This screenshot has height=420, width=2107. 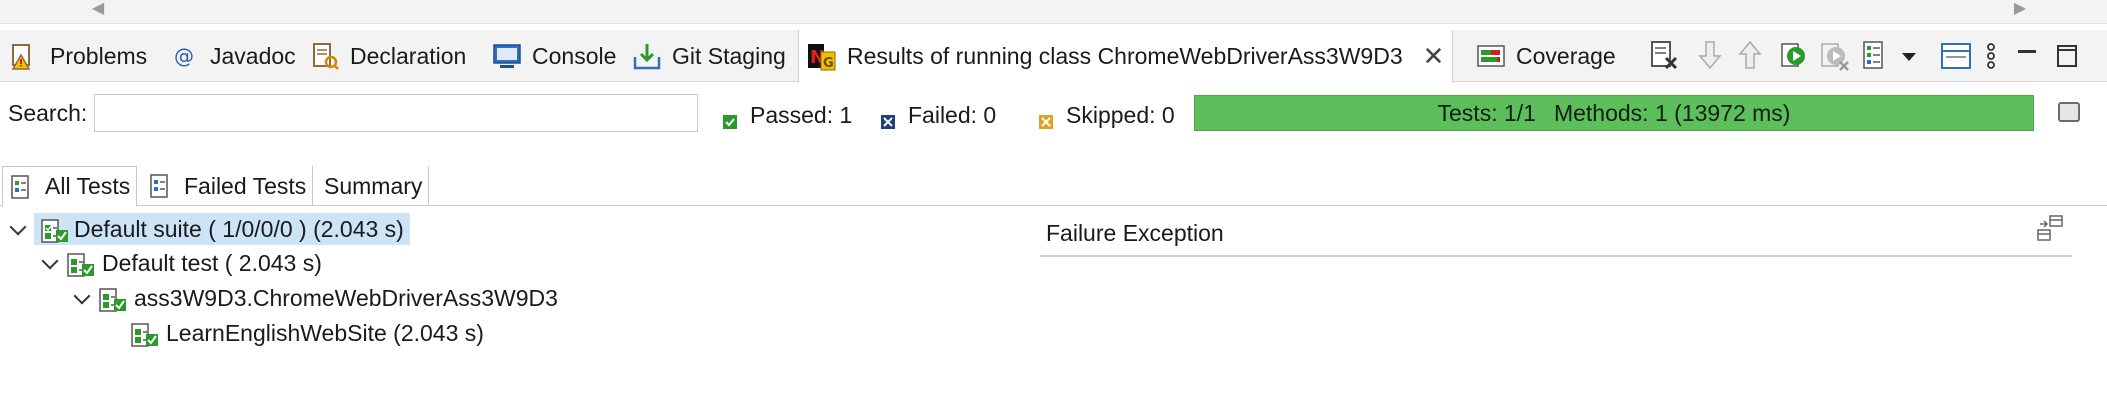 I want to click on progress-tests-text: Tests: 1/1, so click(x=1486, y=112).